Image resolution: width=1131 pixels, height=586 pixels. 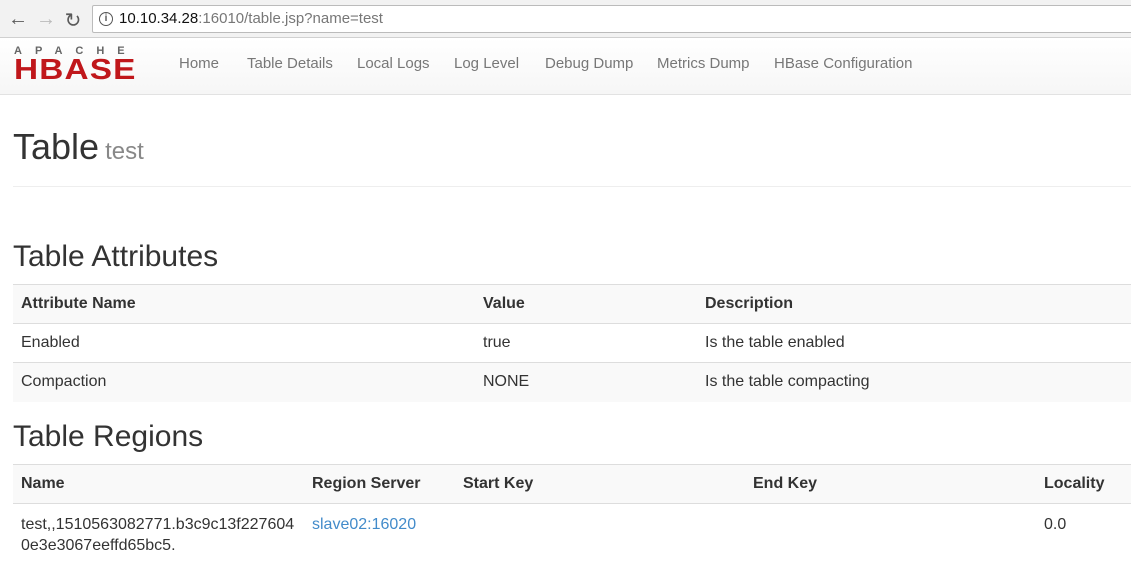 I want to click on page-title: Table test, so click(x=78, y=147).